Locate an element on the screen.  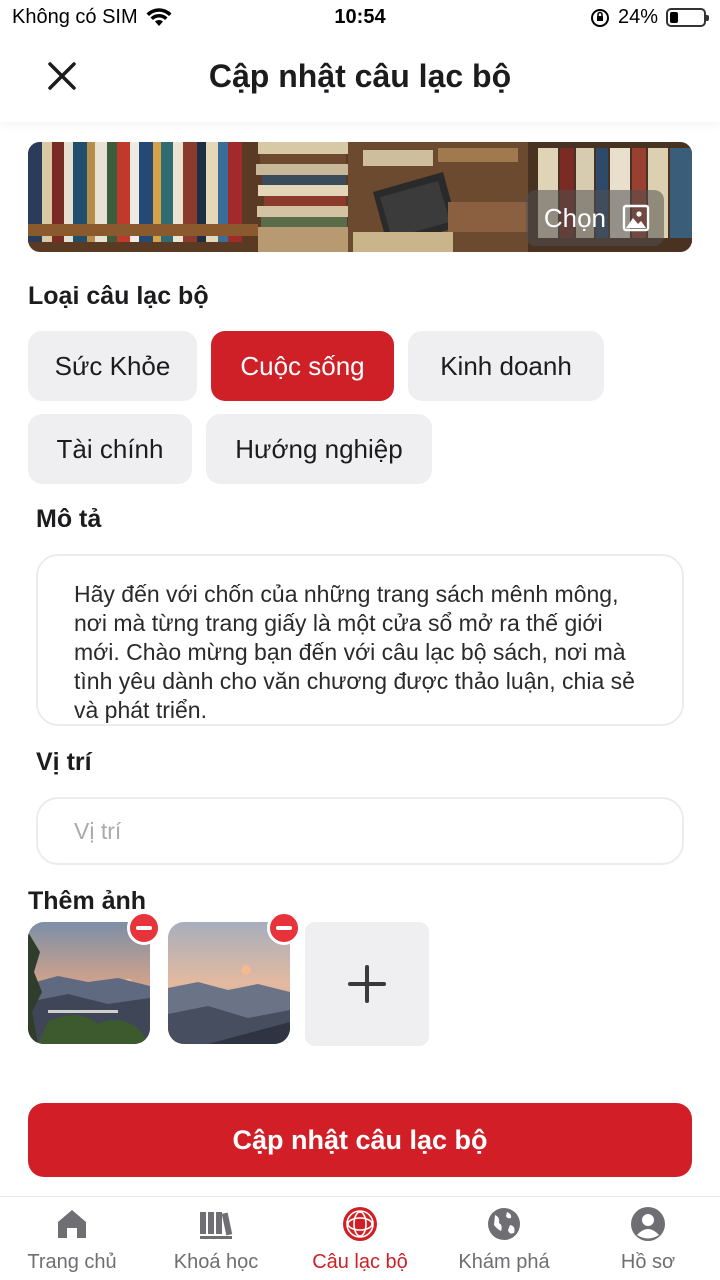
chip-cuoc-song: Cuộc sống is located at coordinates (302, 366).